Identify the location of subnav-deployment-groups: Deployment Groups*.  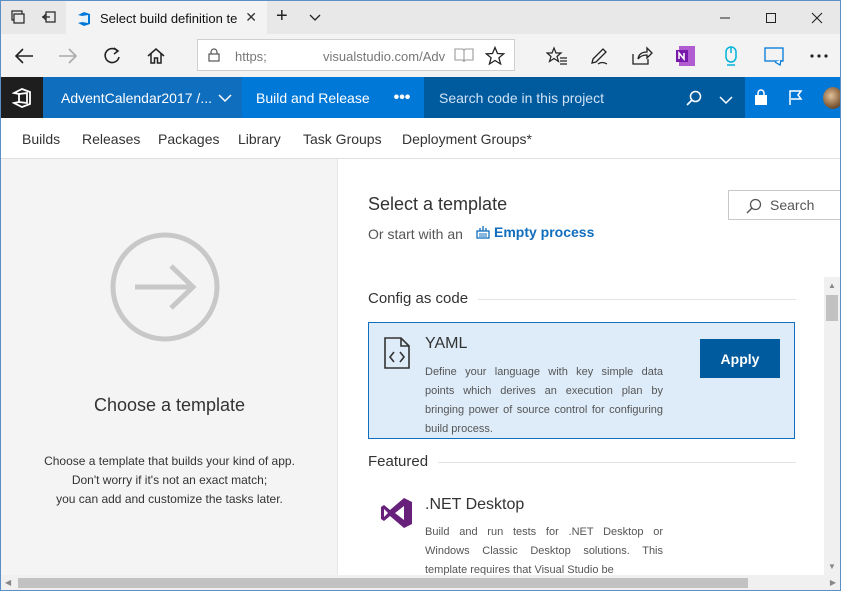
(467, 139).